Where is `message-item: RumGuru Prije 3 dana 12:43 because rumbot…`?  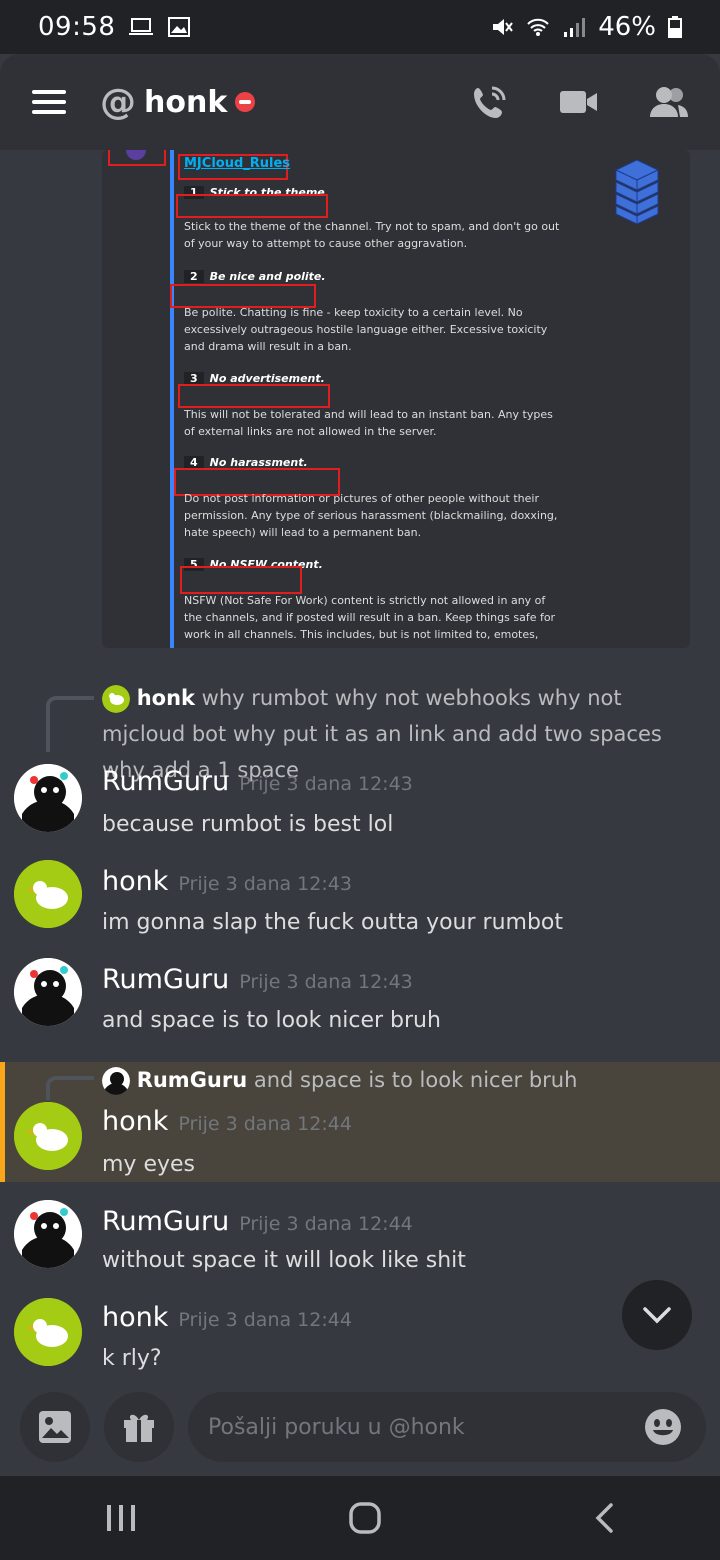
message-item: RumGuru Prije 3 dana 12:43 because rumbot… is located at coordinates (360, 800).